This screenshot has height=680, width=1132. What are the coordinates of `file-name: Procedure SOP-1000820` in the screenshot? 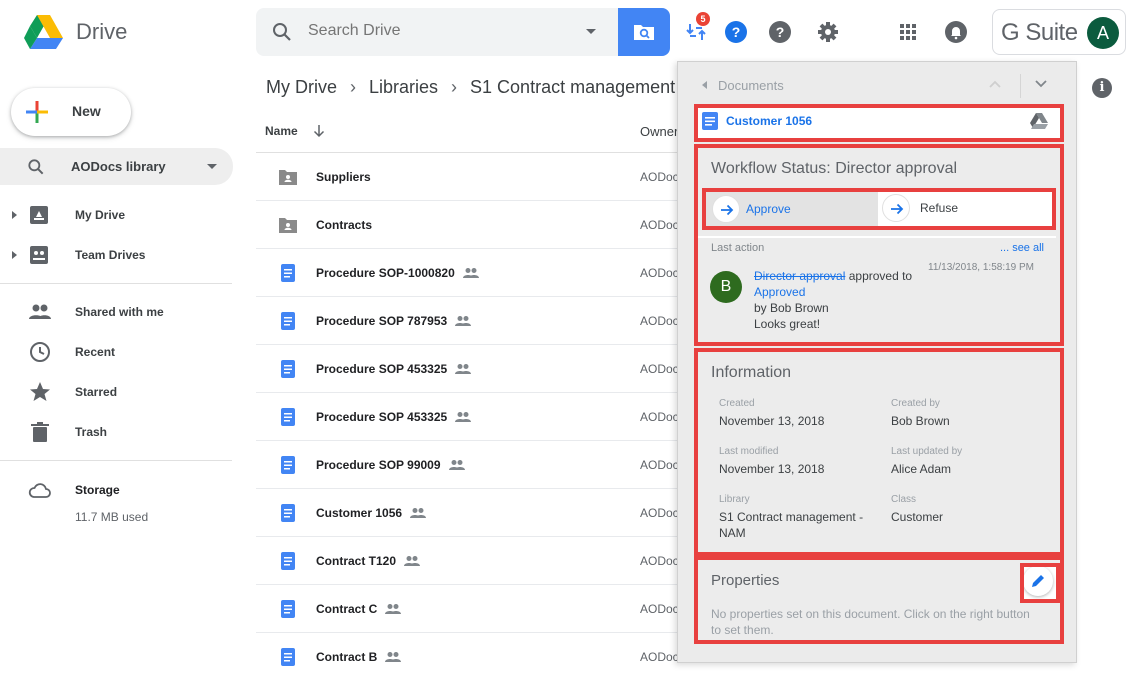 It's located at (397, 274).